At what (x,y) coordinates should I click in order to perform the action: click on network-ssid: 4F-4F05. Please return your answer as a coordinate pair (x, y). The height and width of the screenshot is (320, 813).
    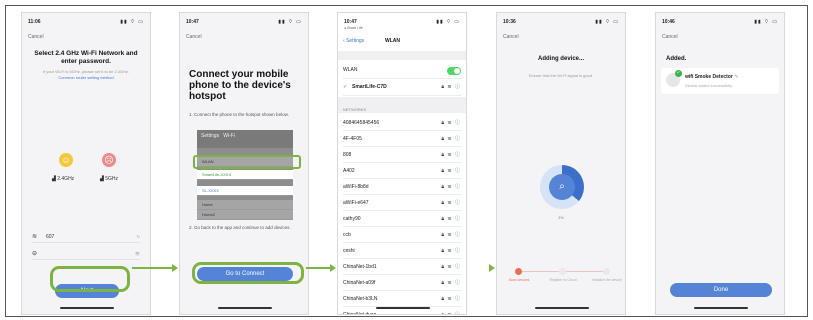
    Looking at the image, I should click on (352, 139).